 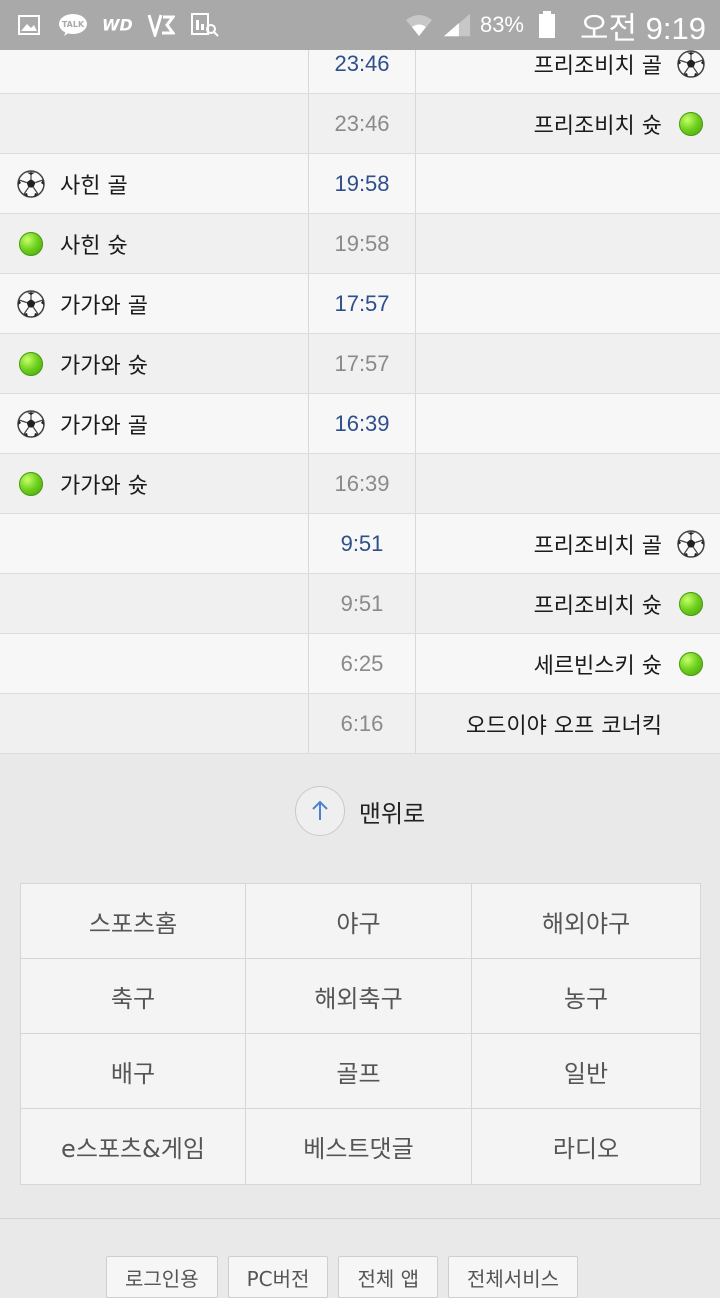 What do you see at coordinates (162, 1277) in the screenshot?
I see `footer-button: 로그인용` at bounding box center [162, 1277].